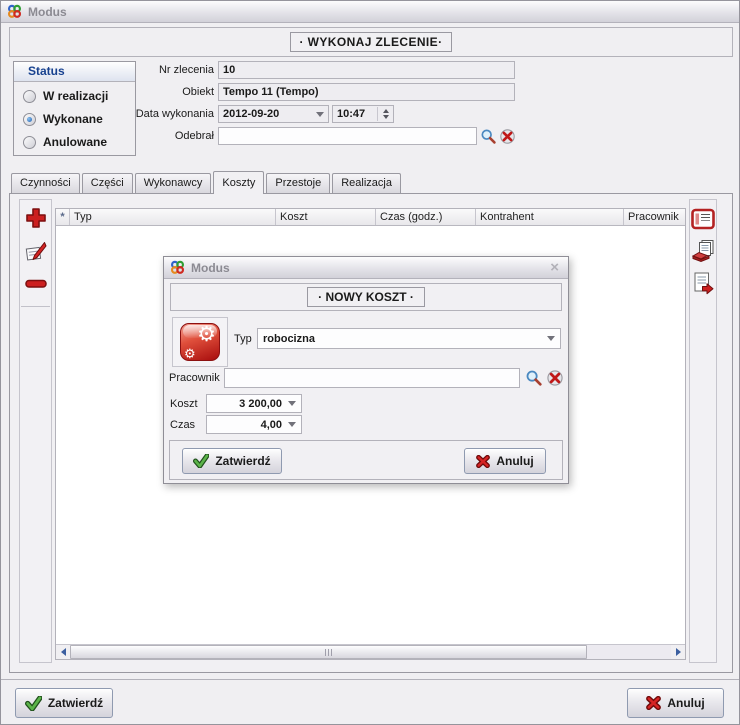 This screenshot has height=725, width=740. What do you see at coordinates (372, 378) in the screenshot?
I see `pracownik-field` at bounding box center [372, 378].